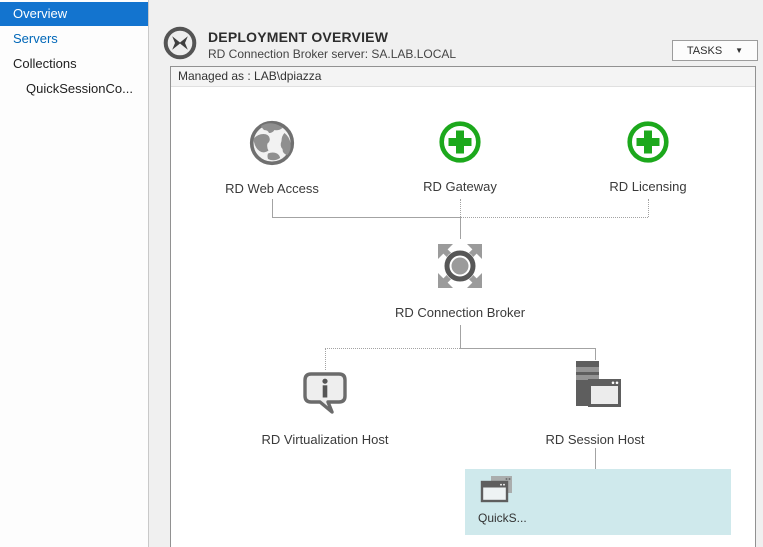  I want to click on connector-webaccess-vertical, so click(272, 208).